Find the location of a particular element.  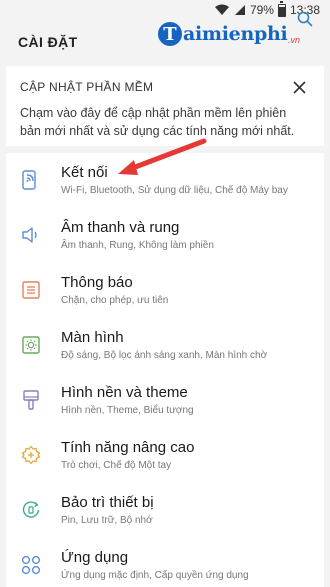

close-icon is located at coordinates (299, 87).